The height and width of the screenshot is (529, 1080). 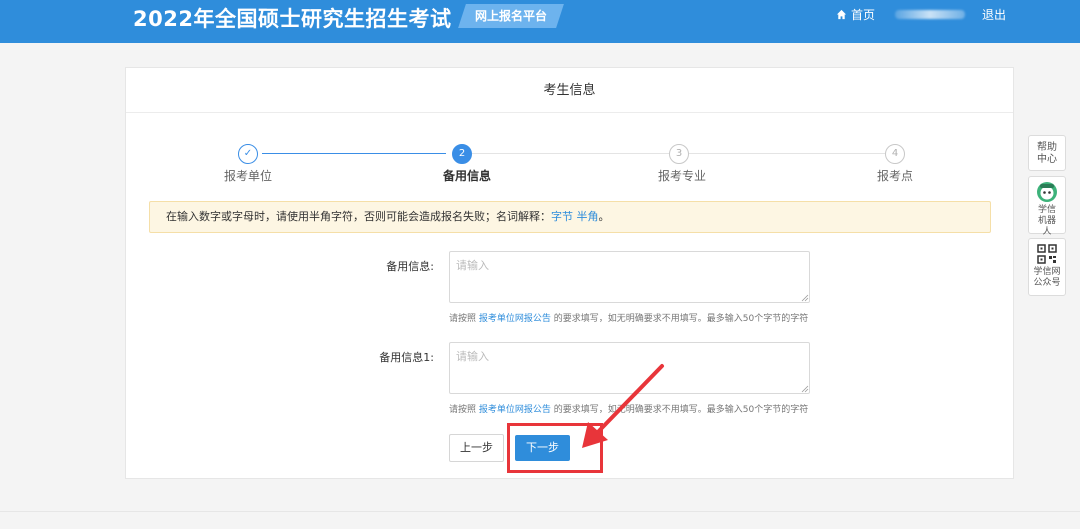 I want to click on hint-suffix: 的要求填写，如无明确要求不用填写。最多输入50个字节的字符, so click(x=681, y=319).